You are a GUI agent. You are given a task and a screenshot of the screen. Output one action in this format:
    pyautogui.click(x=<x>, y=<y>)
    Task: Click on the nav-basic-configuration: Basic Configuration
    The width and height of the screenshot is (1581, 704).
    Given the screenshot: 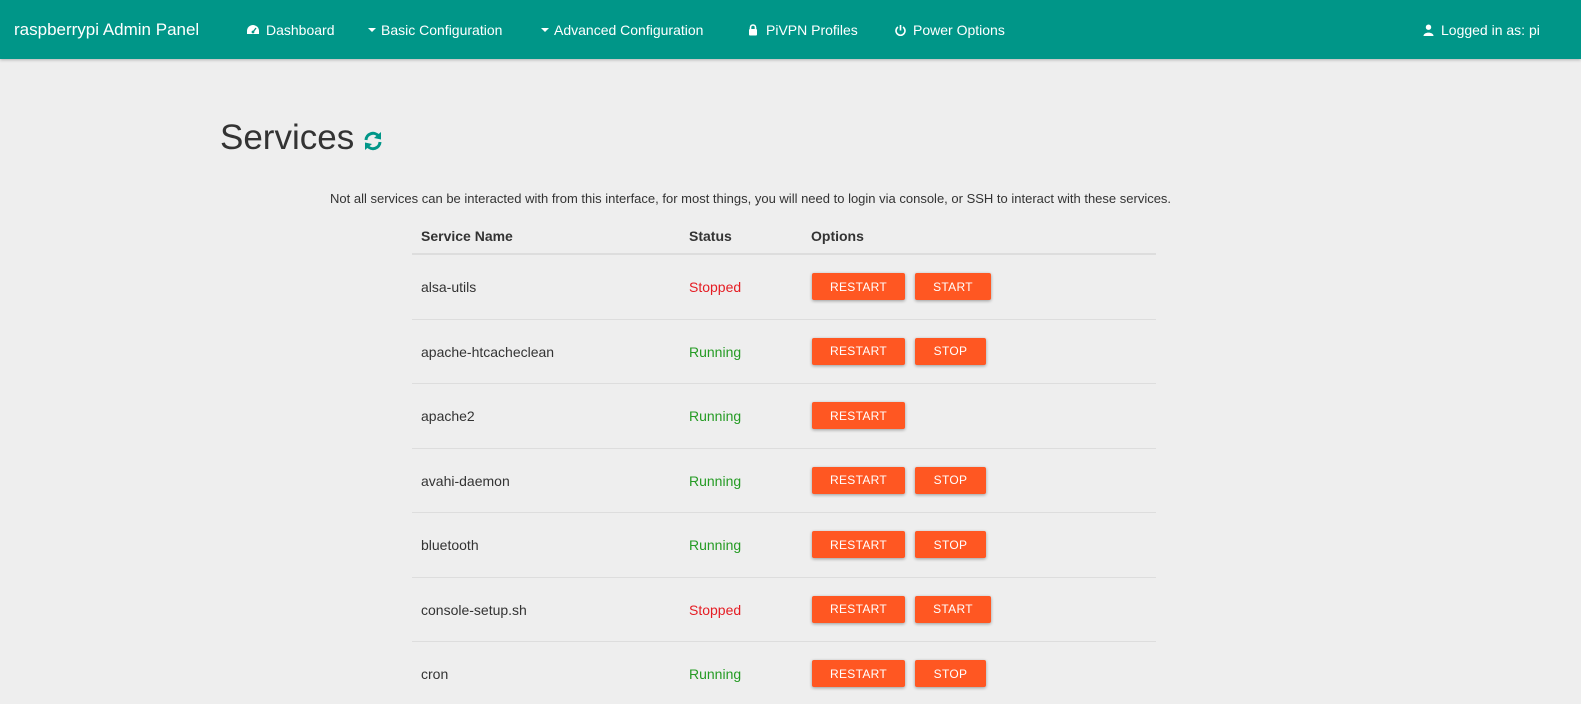 What is the action you would take?
    pyautogui.click(x=435, y=30)
    